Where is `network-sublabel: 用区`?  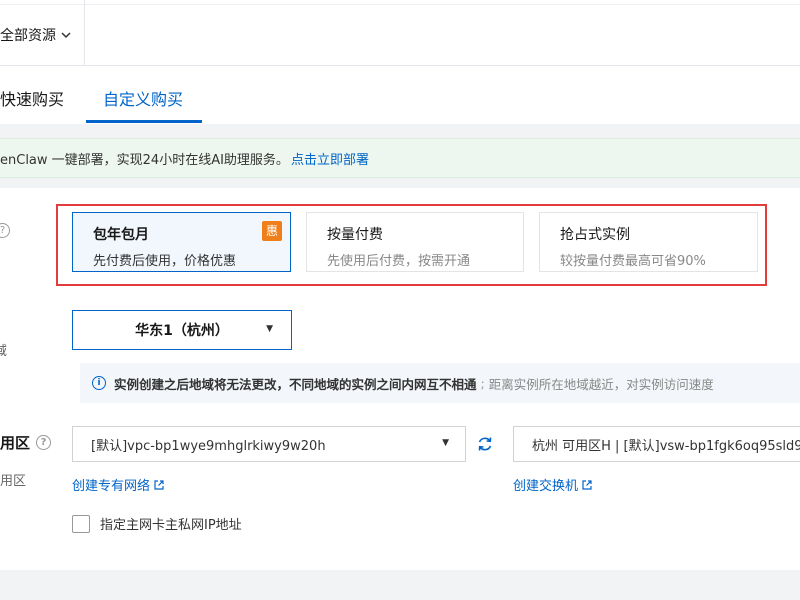
network-sublabel: 用区 is located at coordinates (13, 481).